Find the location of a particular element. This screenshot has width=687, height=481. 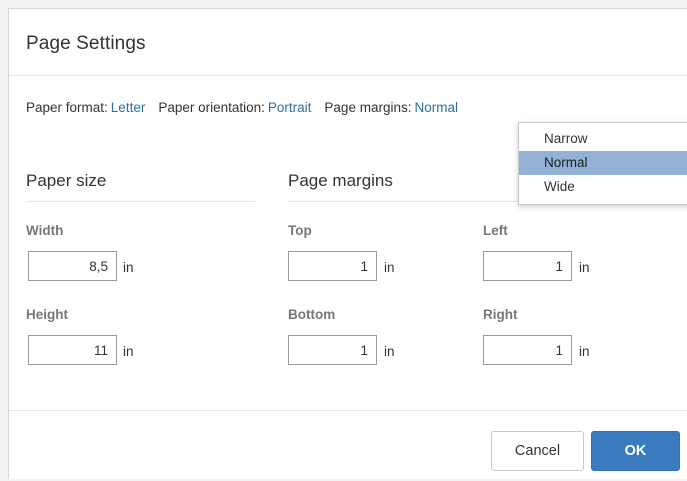

page-margins-dropdown: Narrow Normal Wide is located at coordinates (602, 163).